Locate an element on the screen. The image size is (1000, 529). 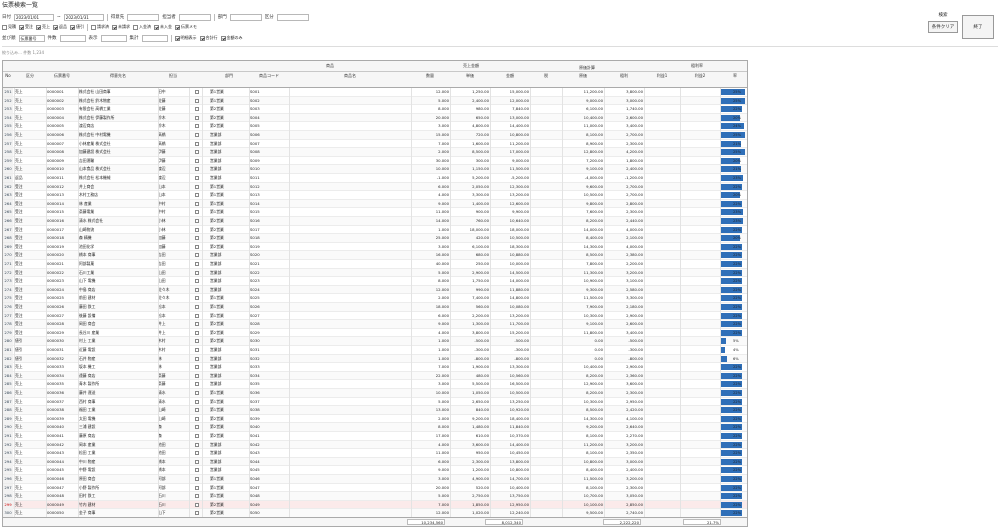
column-header-tokui: 得意先名 is located at coordinates (118, 76).